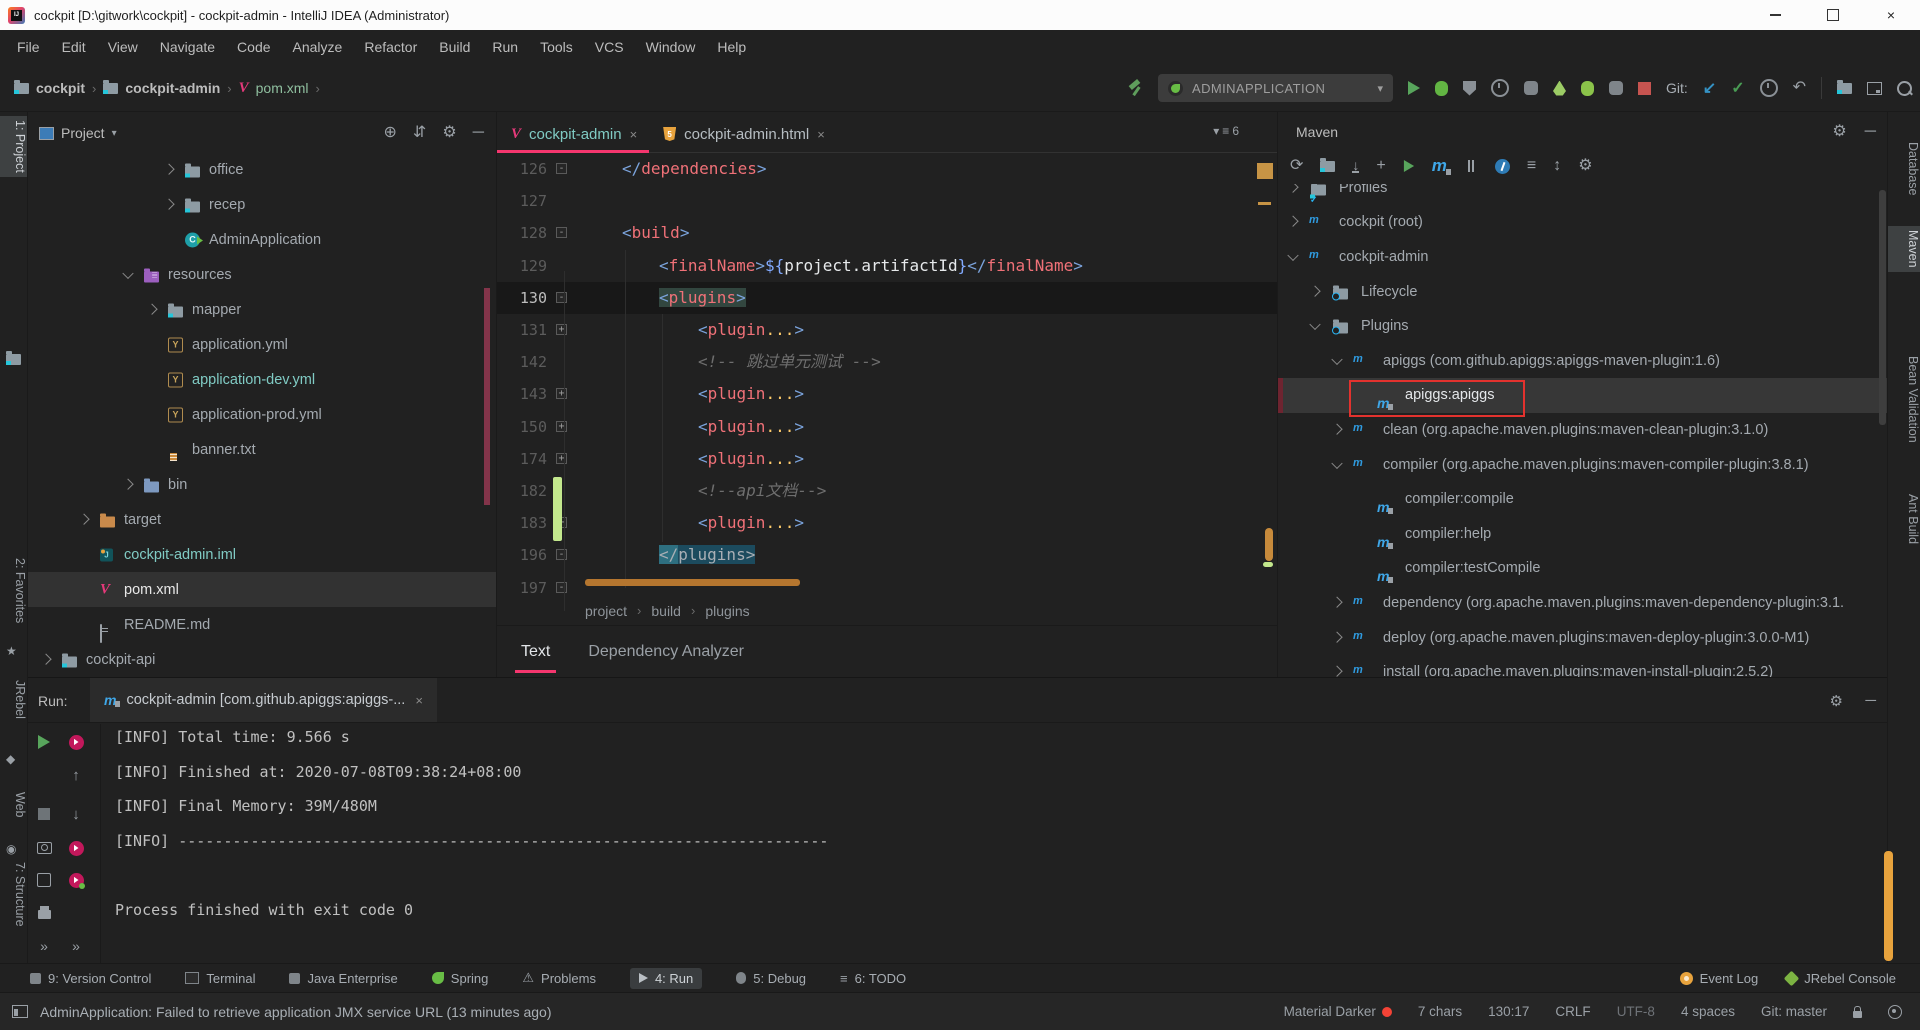  I want to click on menu-navigate: Navigate, so click(187, 47).